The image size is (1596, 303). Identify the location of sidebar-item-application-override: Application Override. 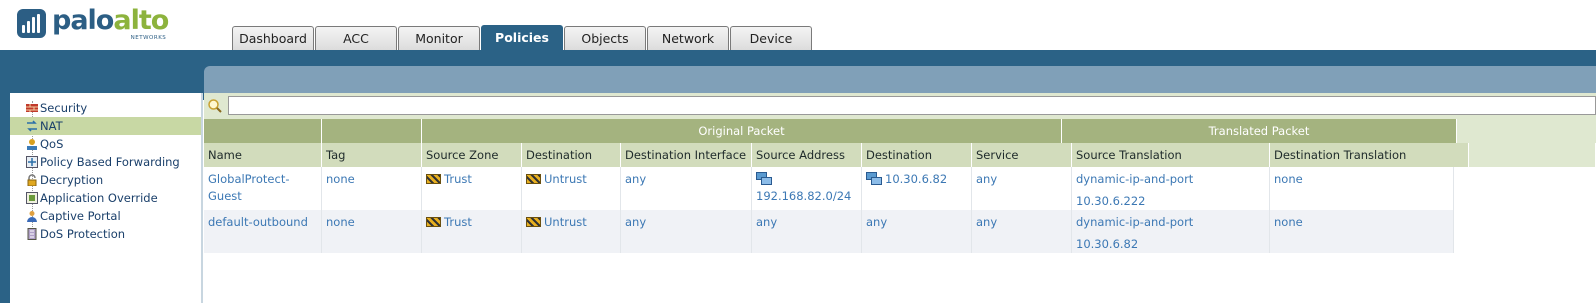
(105, 198).